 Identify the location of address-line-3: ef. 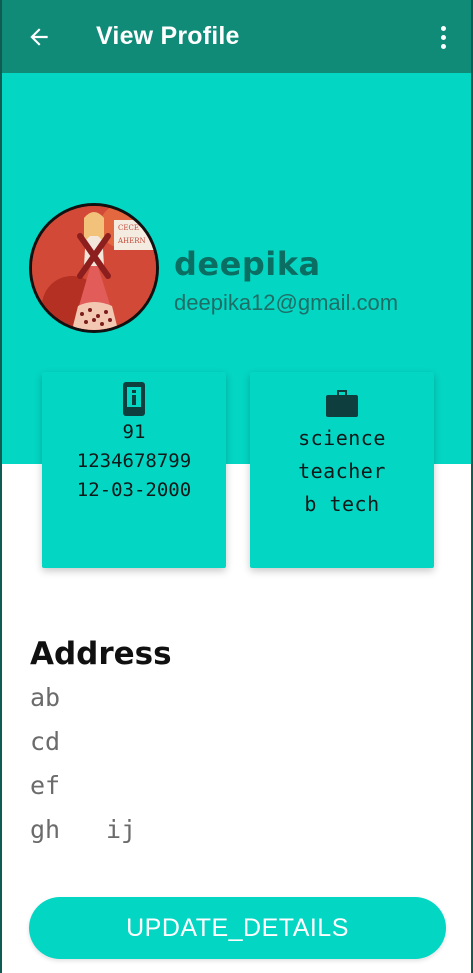
(45, 785).